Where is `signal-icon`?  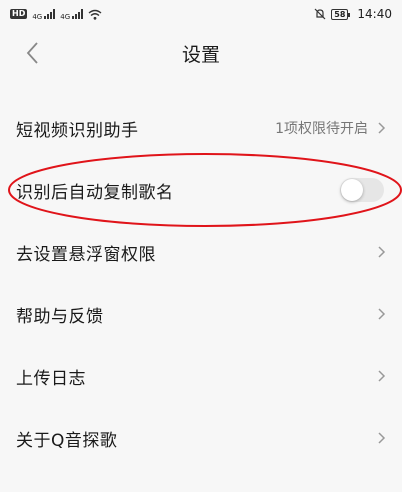 signal-icon is located at coordinates (50, 14).